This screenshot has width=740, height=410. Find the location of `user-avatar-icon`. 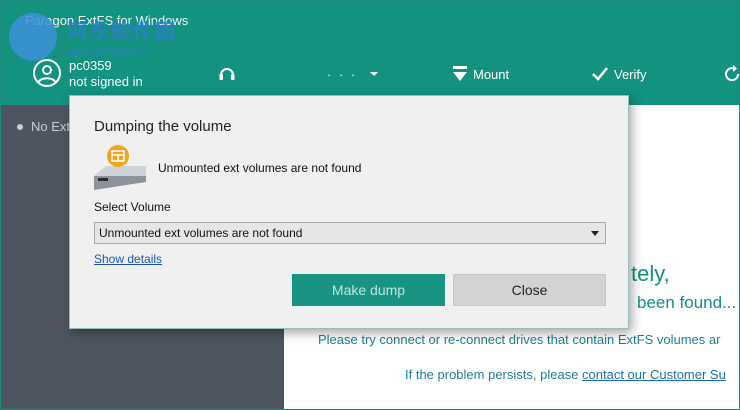

user-avatar-icon is located at coordinates (47, 73).